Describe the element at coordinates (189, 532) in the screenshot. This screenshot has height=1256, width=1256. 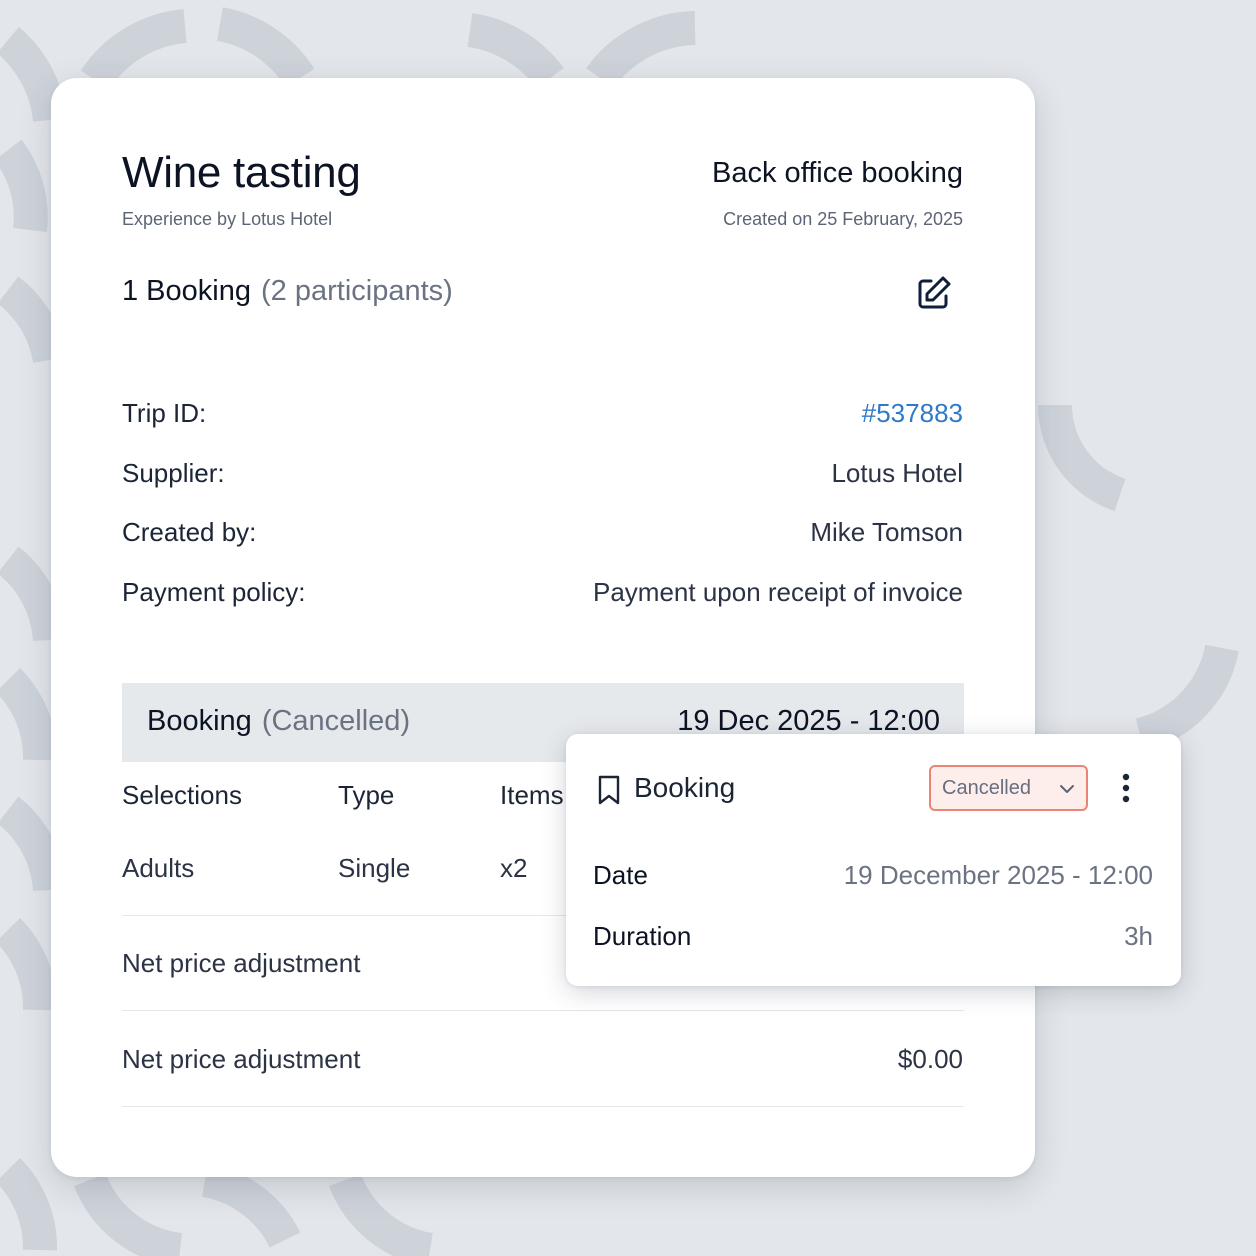
I see `created-by-label: Created by:` at that location.